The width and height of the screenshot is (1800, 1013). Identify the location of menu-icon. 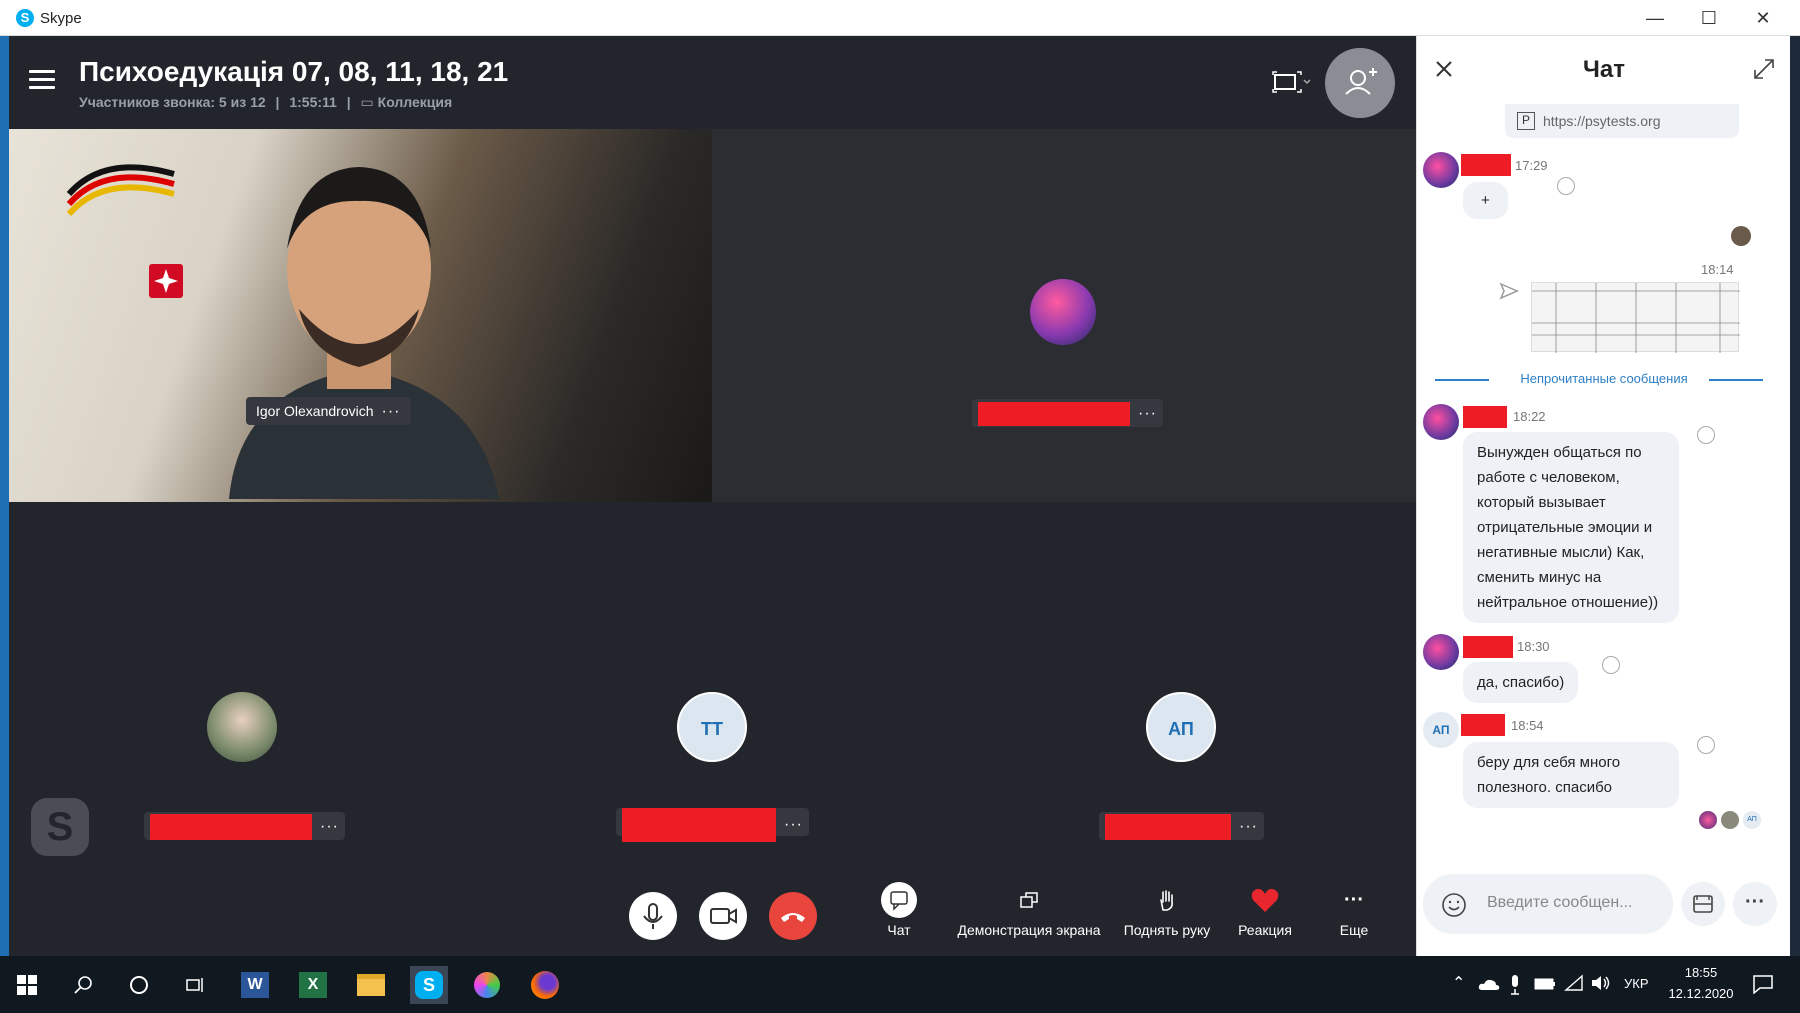
(42, 80).